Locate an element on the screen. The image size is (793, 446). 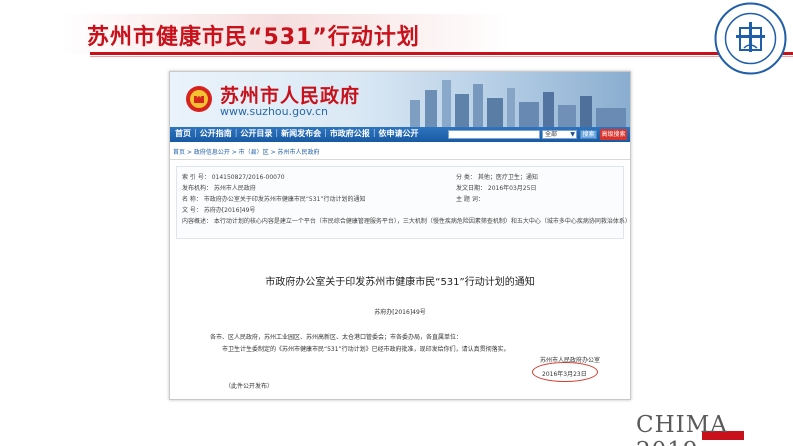
search-input is located at coordinates (494, 134).